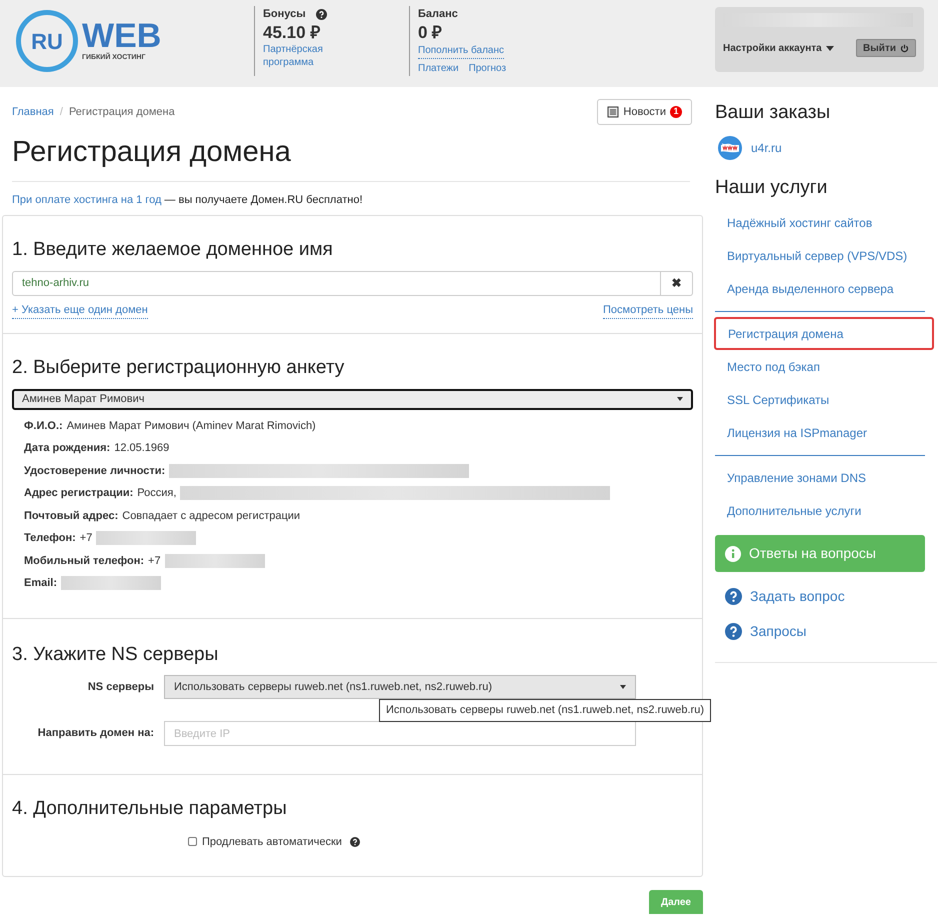  I want to click on next-button: Далее, so click(675, 902).